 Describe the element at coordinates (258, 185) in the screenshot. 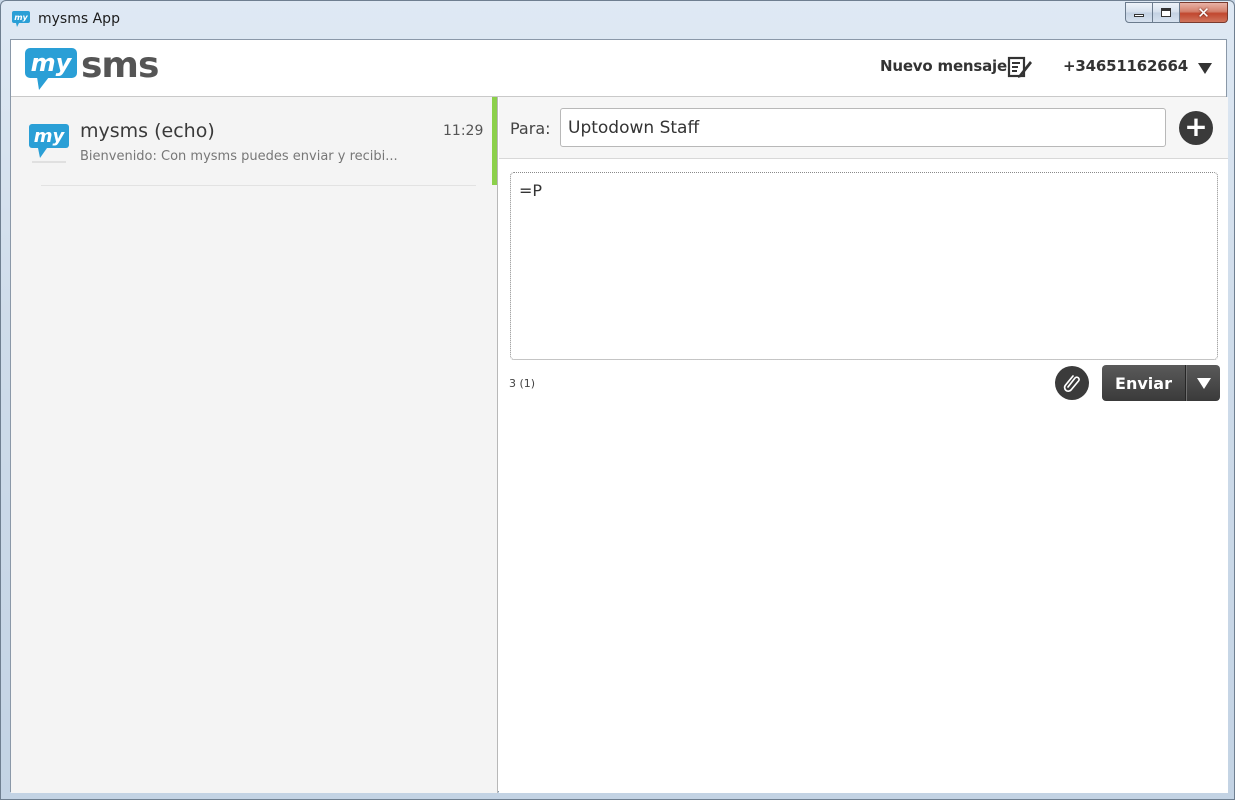

I see `conversation-divider` at that location.